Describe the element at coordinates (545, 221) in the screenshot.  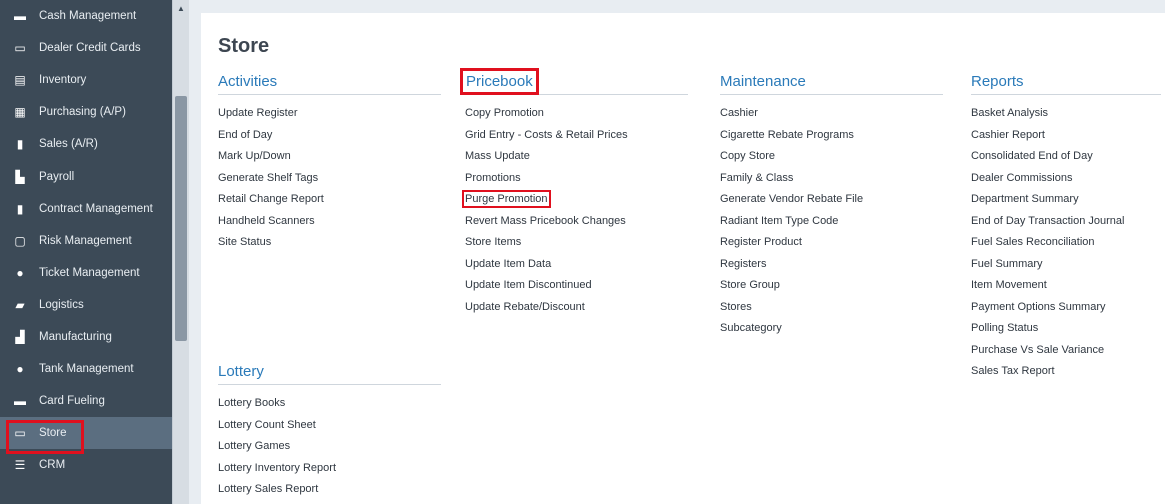
I see `pricebook-link-revert-mass-pricebook-changes: Revert Mass Pricebook Changes` at that location.